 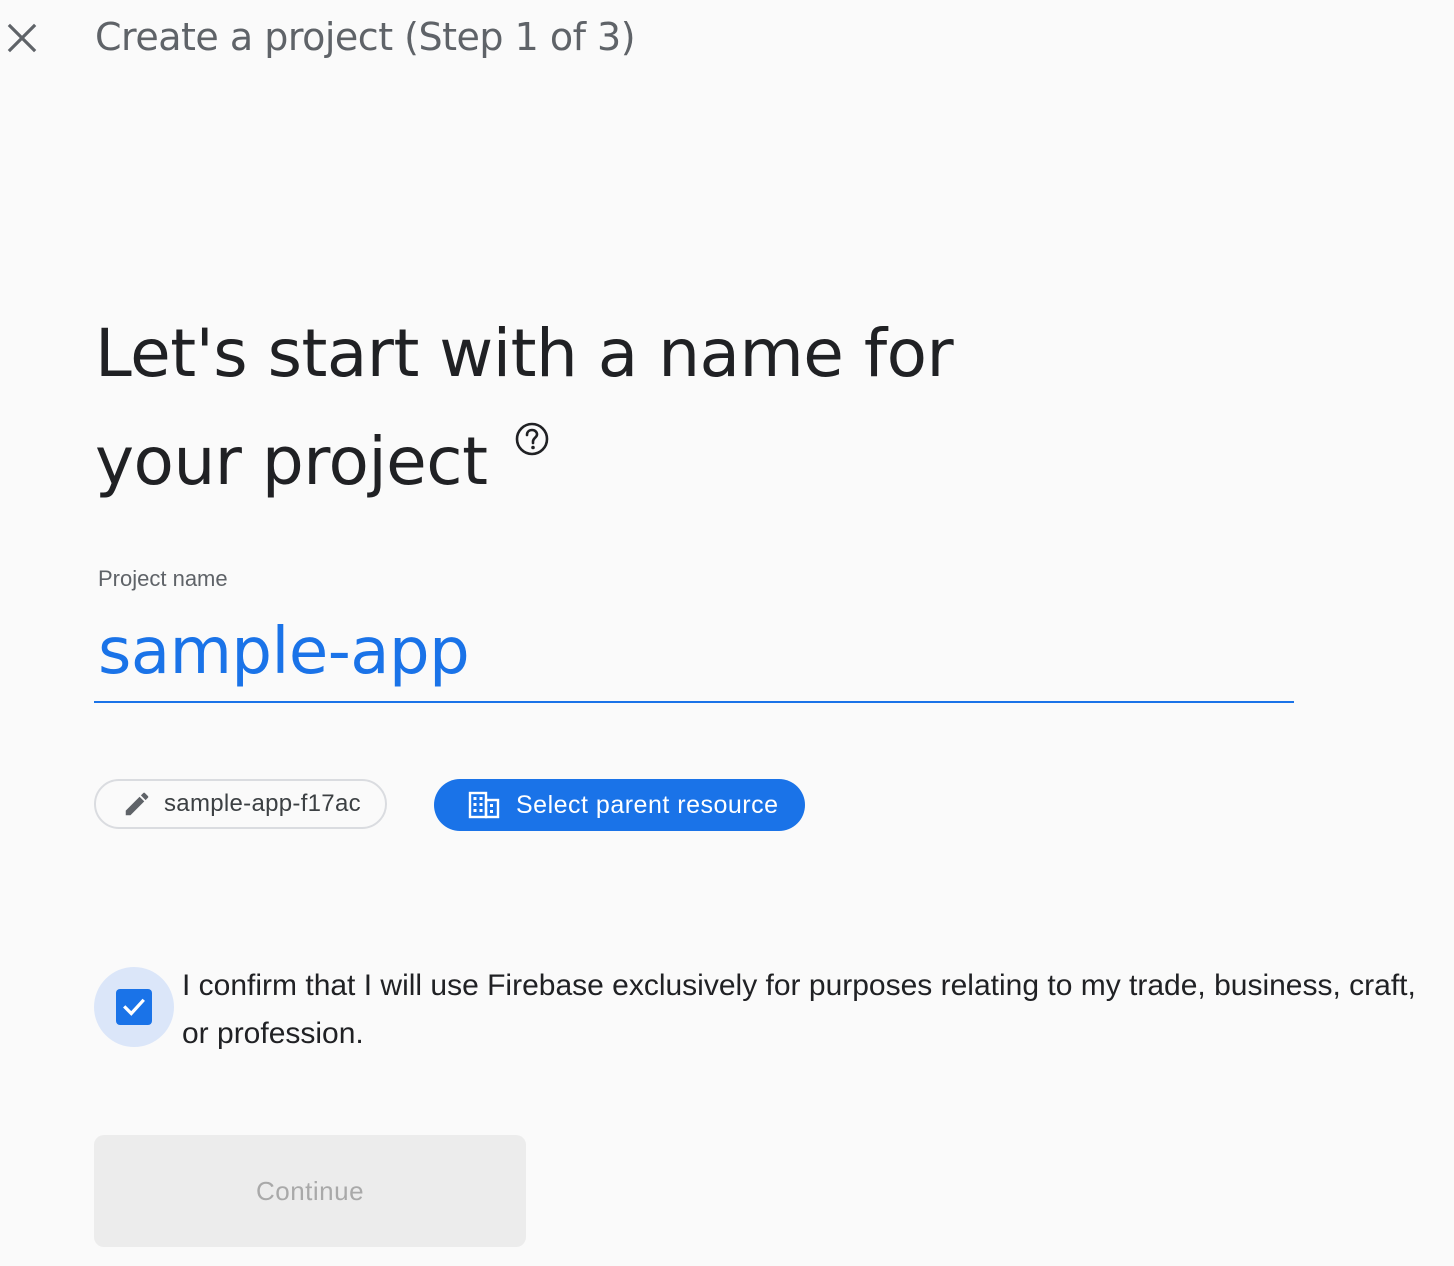 I want to click on page-title-line-1: Let's start with a name for, so click(x=524, y=353).